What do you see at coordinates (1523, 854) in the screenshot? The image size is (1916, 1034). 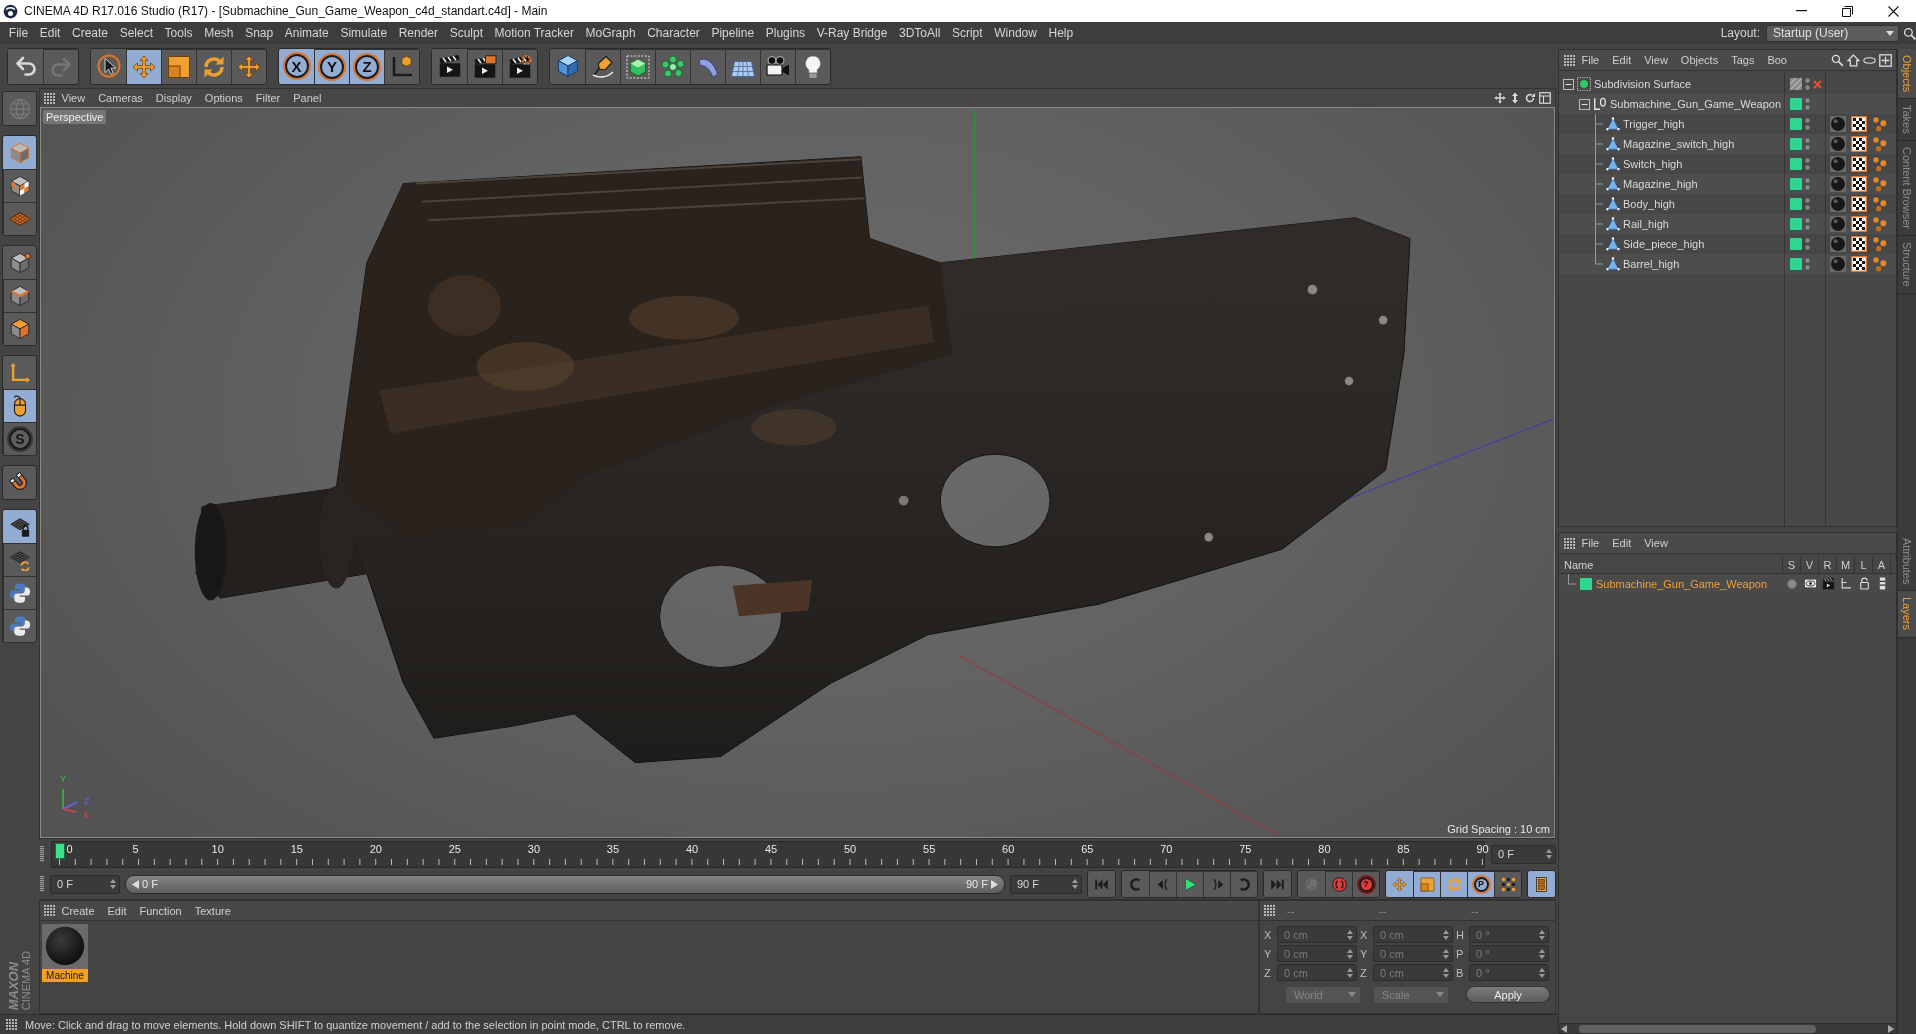 I see `current-frame-field: 0 F` at bounding box center [1523, 854].